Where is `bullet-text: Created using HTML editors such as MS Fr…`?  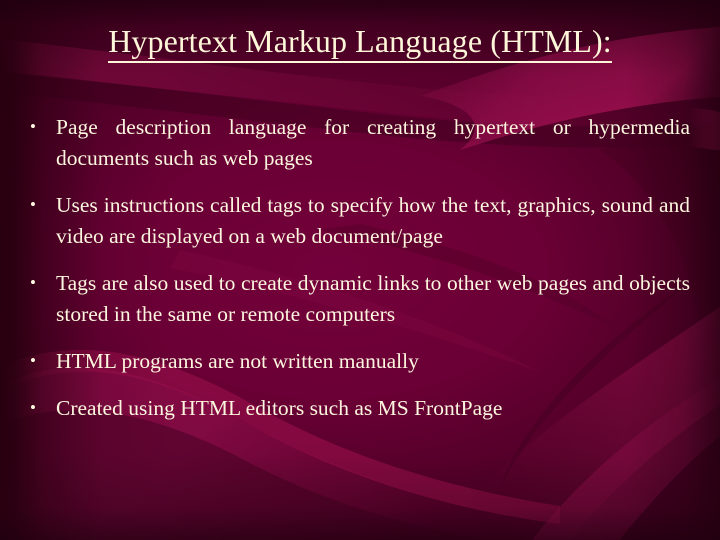
bullet-text: Created using HTML editors such as MS Fr… is located at coordinates (279, 407).